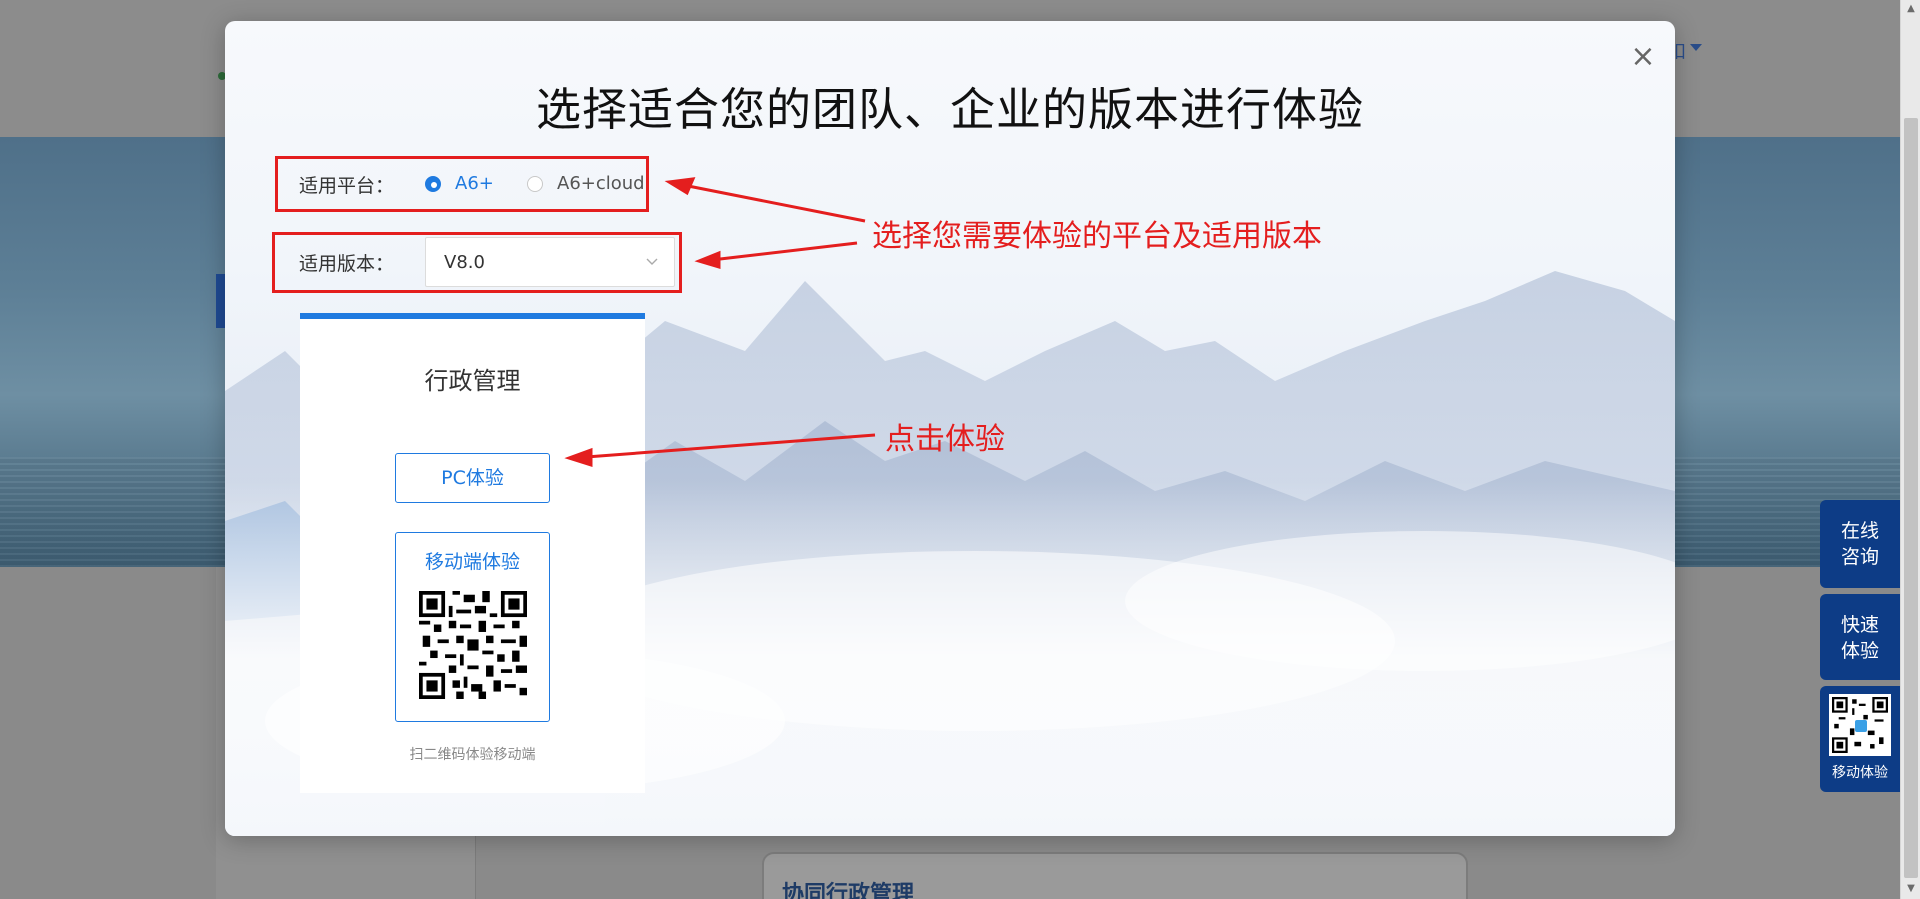 The width and height of the screenshot is (1920, 899). What do you see at coordinates (945, 439) in the screenshot?
I see `annotation-click-hint: 点击体验` at bounding box center [945, 439].